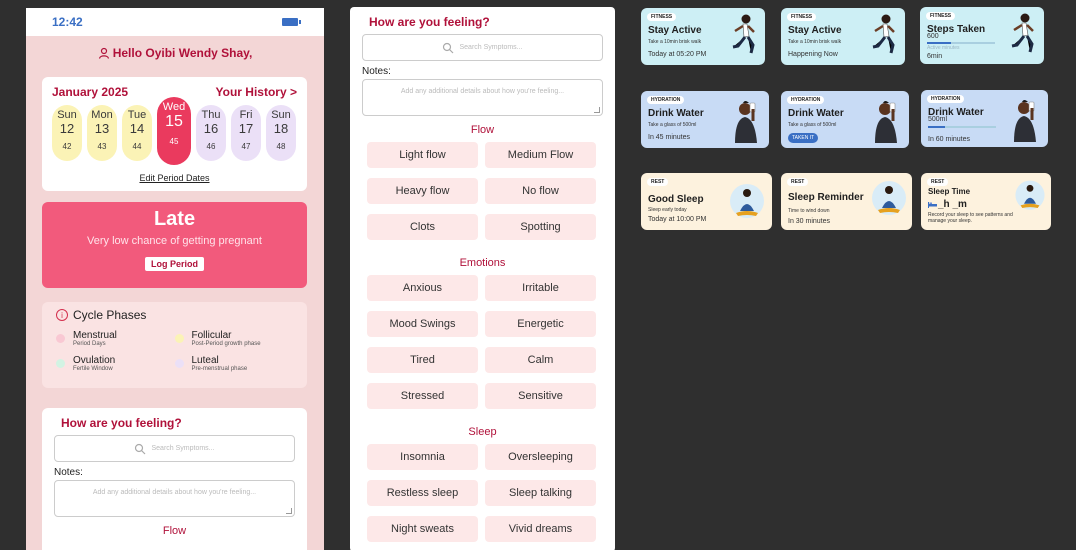  Describe the element at coordinates (540, 360) in the screenshot. I see `emotion-chip: Calm` at that location.